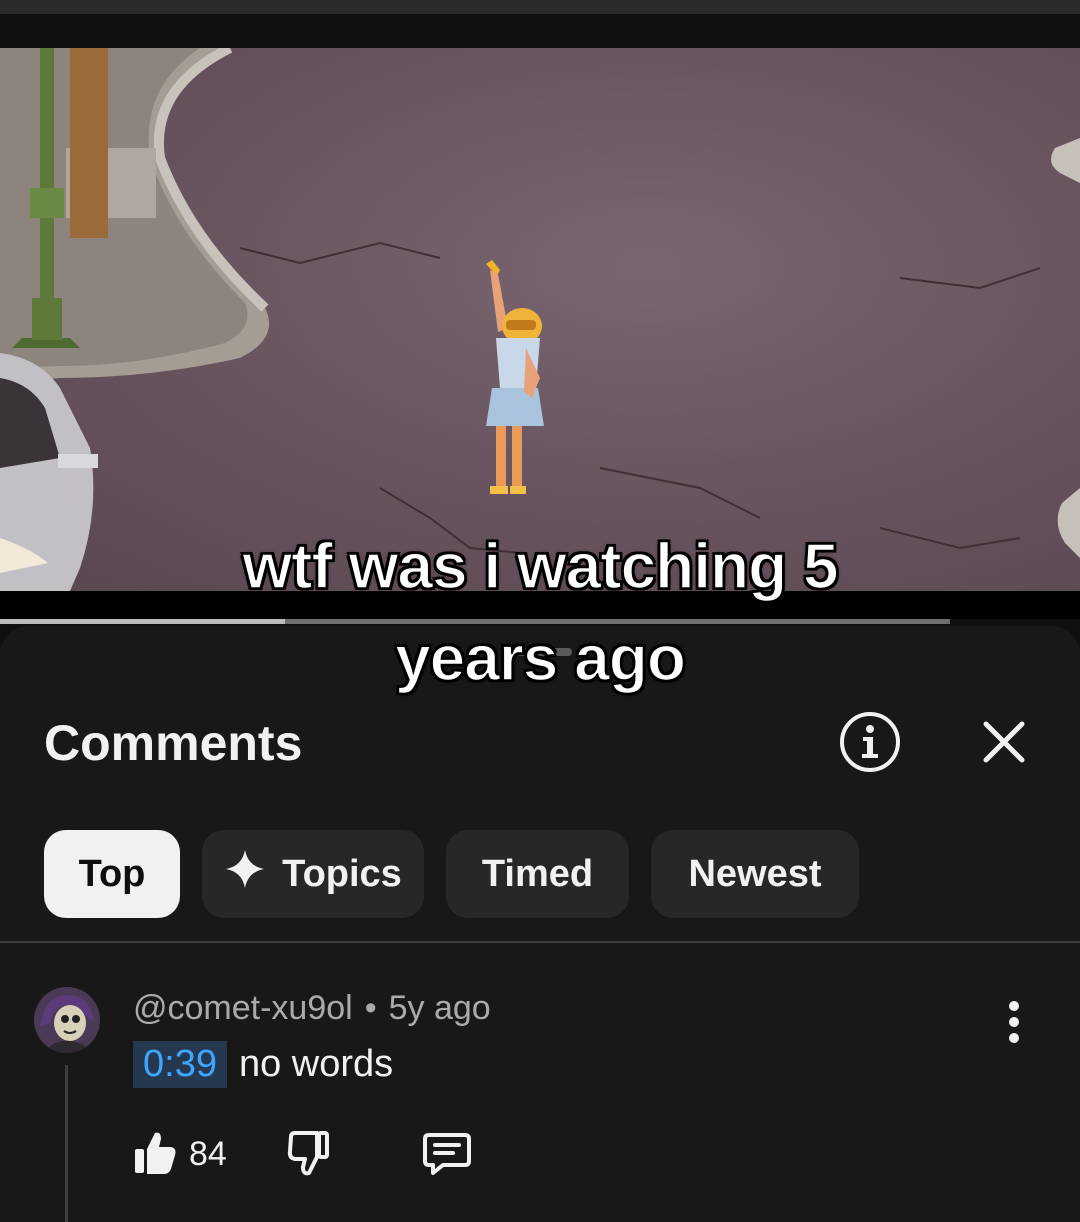  I want to click on chip-topics: Topics, so click(313, 874).